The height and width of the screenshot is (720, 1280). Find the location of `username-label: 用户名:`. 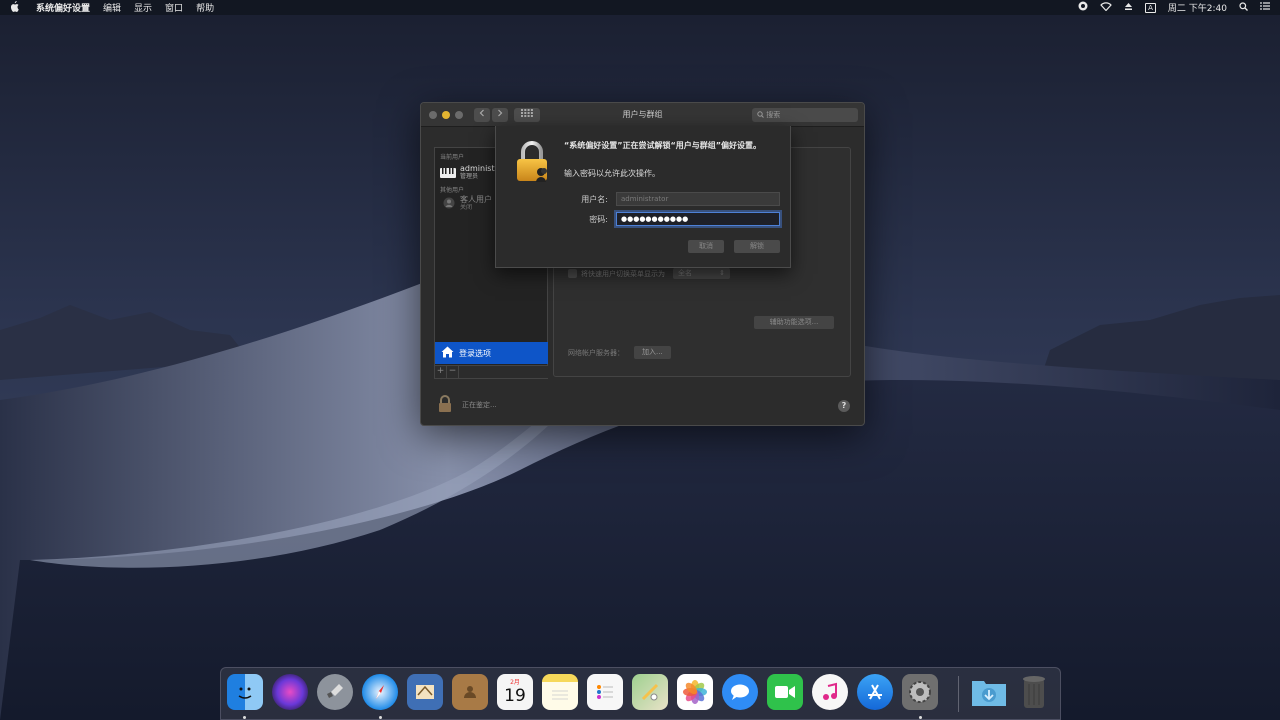

username-label: 用户名: is located at coordinates (594, 199).